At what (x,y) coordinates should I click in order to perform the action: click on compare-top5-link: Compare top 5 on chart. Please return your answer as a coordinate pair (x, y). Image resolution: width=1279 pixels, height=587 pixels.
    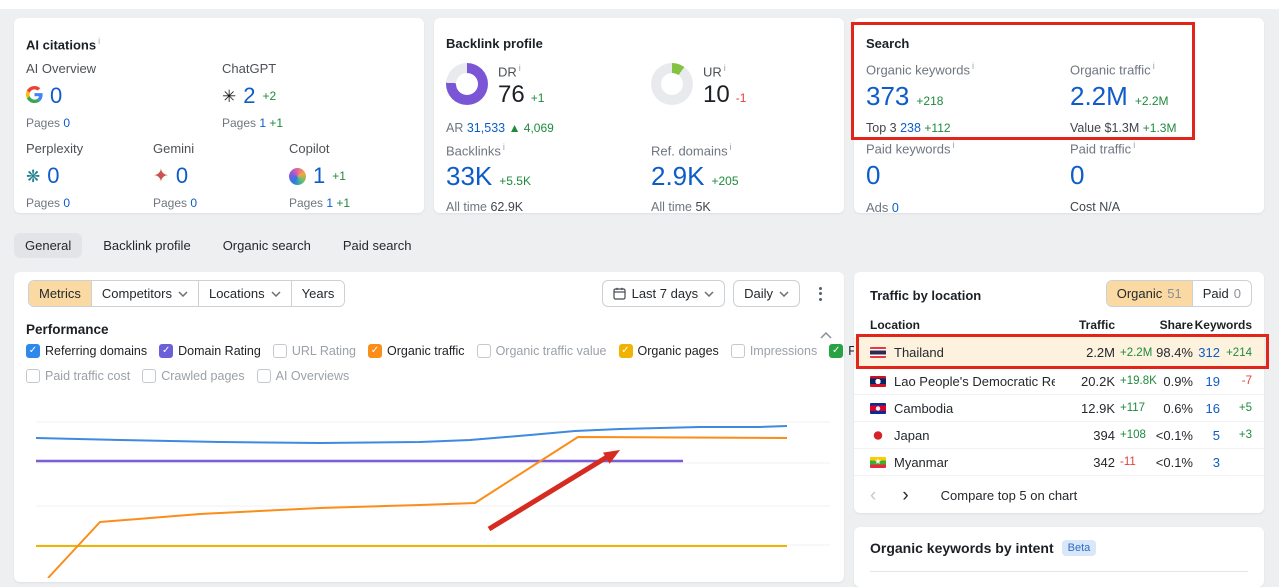
    Looking at the image, I should click on (1009, 495).